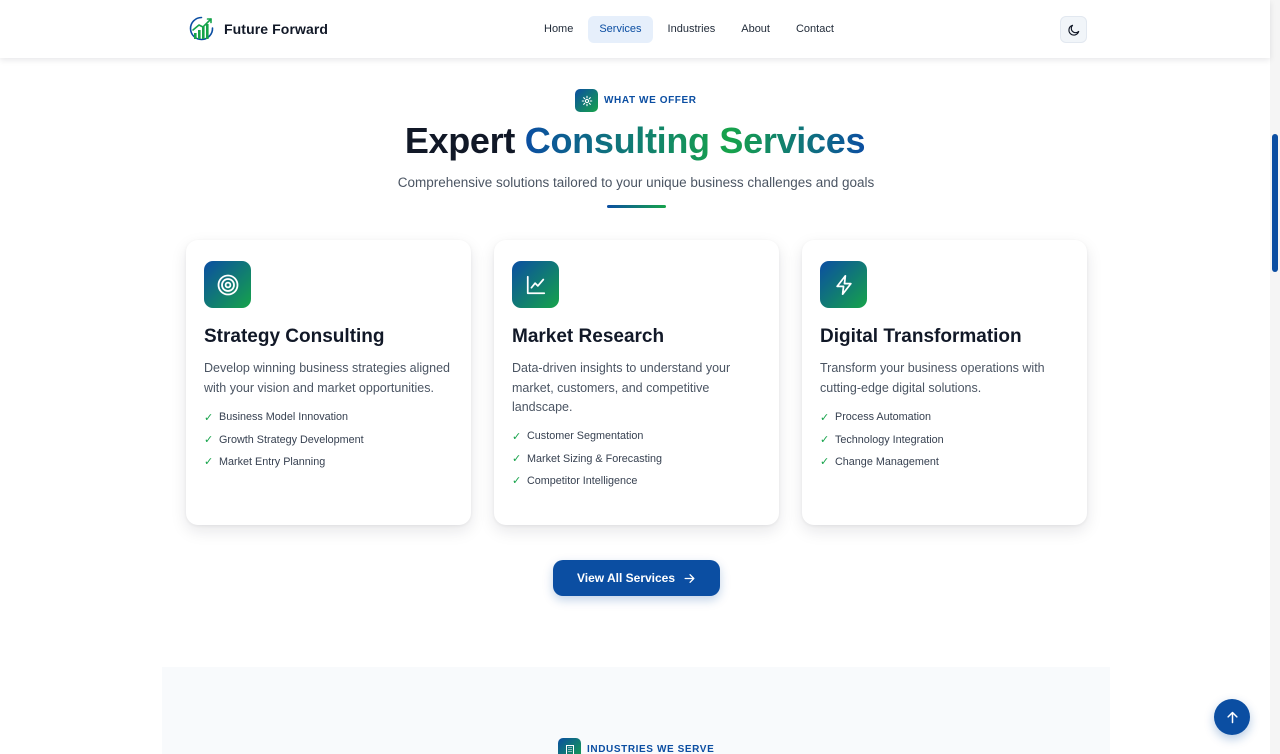 The width and height of the screenshot is (1280, 754). I want to click on nav-item-contact: Contact, so click(815, 29).